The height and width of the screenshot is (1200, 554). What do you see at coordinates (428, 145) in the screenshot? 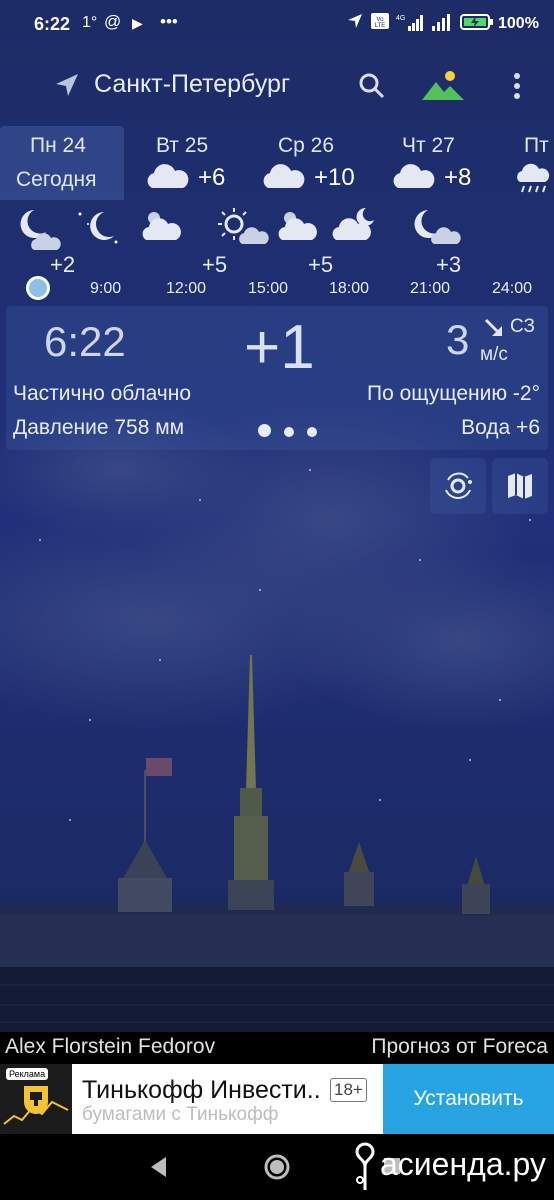
I see `day-name: Чт 27` at bounding box center [428, 145].